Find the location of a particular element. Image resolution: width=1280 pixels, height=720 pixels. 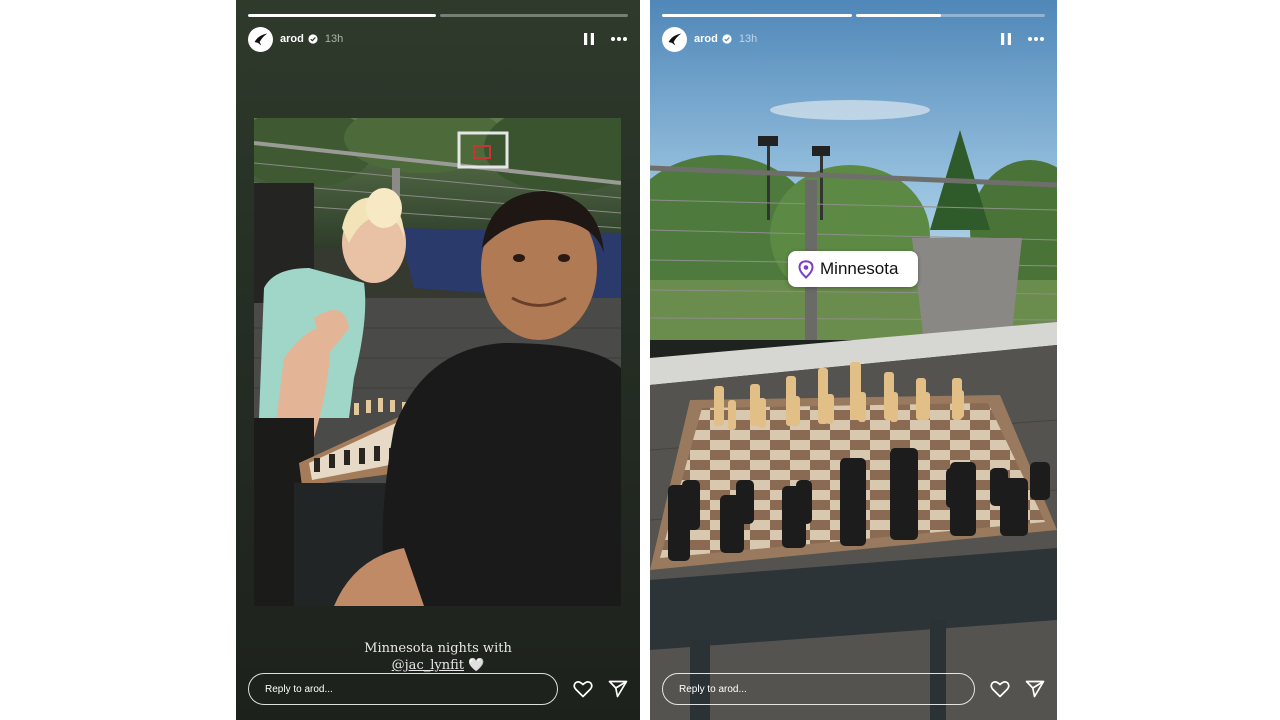

caption-emoji: 🤍 is located at coordinates (476, 665).